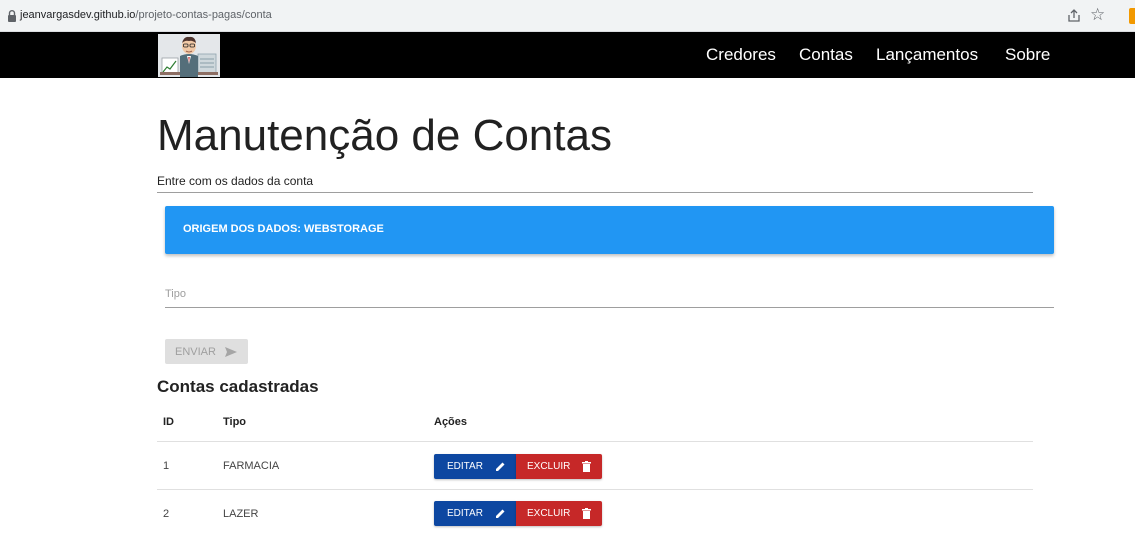 Image resolution: width=1135 pixels, height=534 pixels. I want to click on nav-item-sobre: Sobre, so click(1027, 55).